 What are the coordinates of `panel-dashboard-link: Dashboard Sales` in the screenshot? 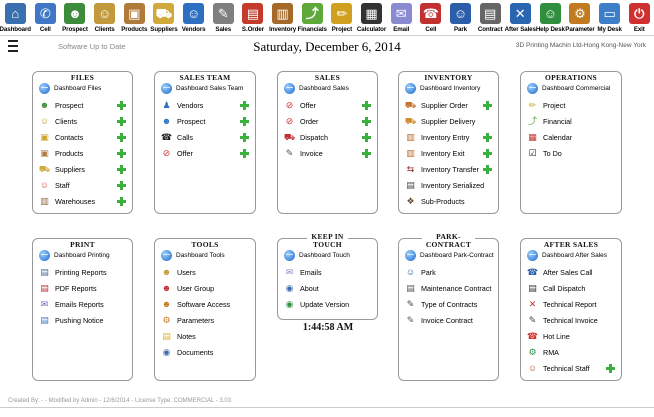 It's located at (316, 88).